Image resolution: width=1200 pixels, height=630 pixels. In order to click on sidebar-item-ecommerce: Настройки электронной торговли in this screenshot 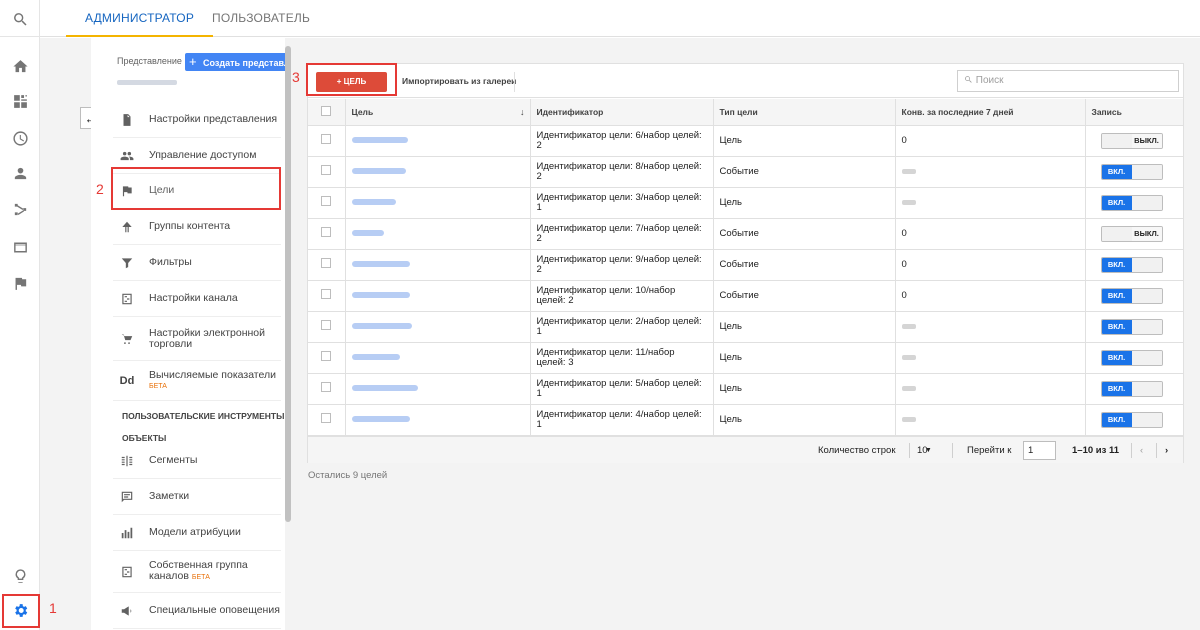, I will do `click(197, 339)`.